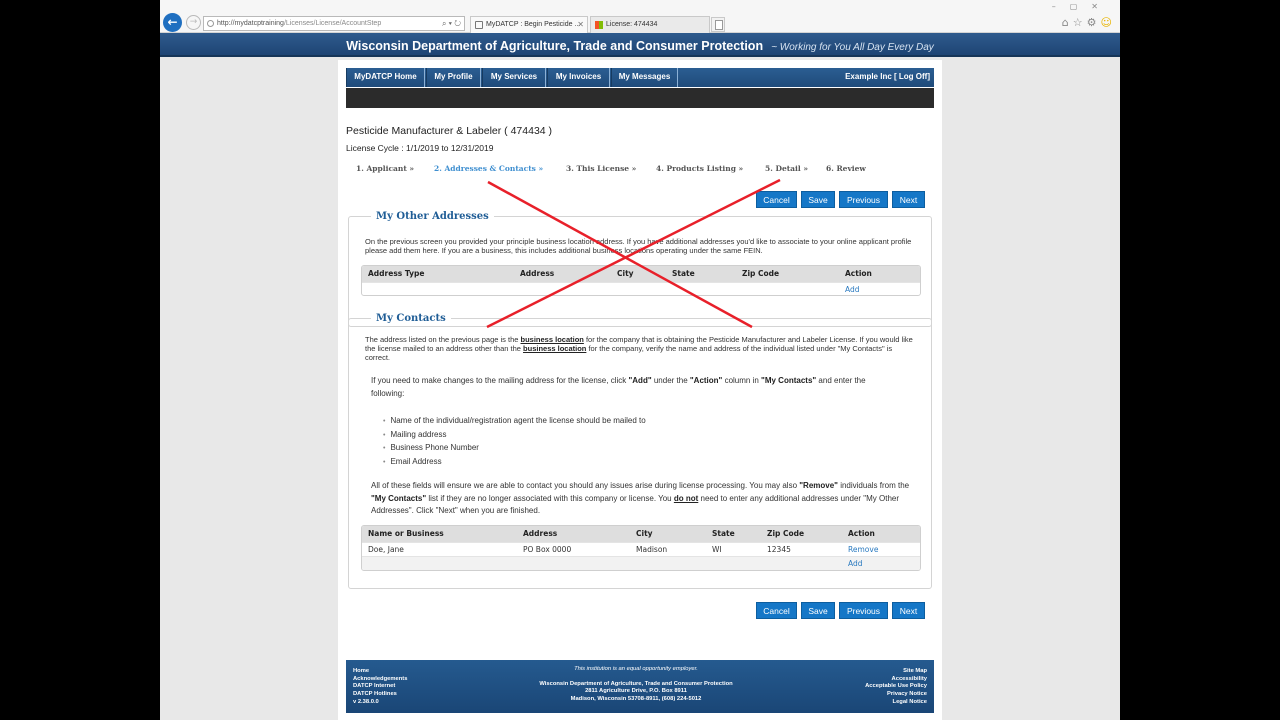  What do you see at coordinates (580, 25) in the screenshot?
I see `close-icon: ✕` at bounding box center [580, 25].